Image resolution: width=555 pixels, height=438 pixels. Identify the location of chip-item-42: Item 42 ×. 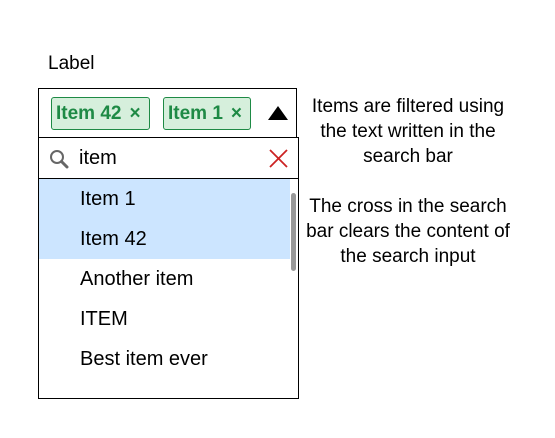
(100, 113).